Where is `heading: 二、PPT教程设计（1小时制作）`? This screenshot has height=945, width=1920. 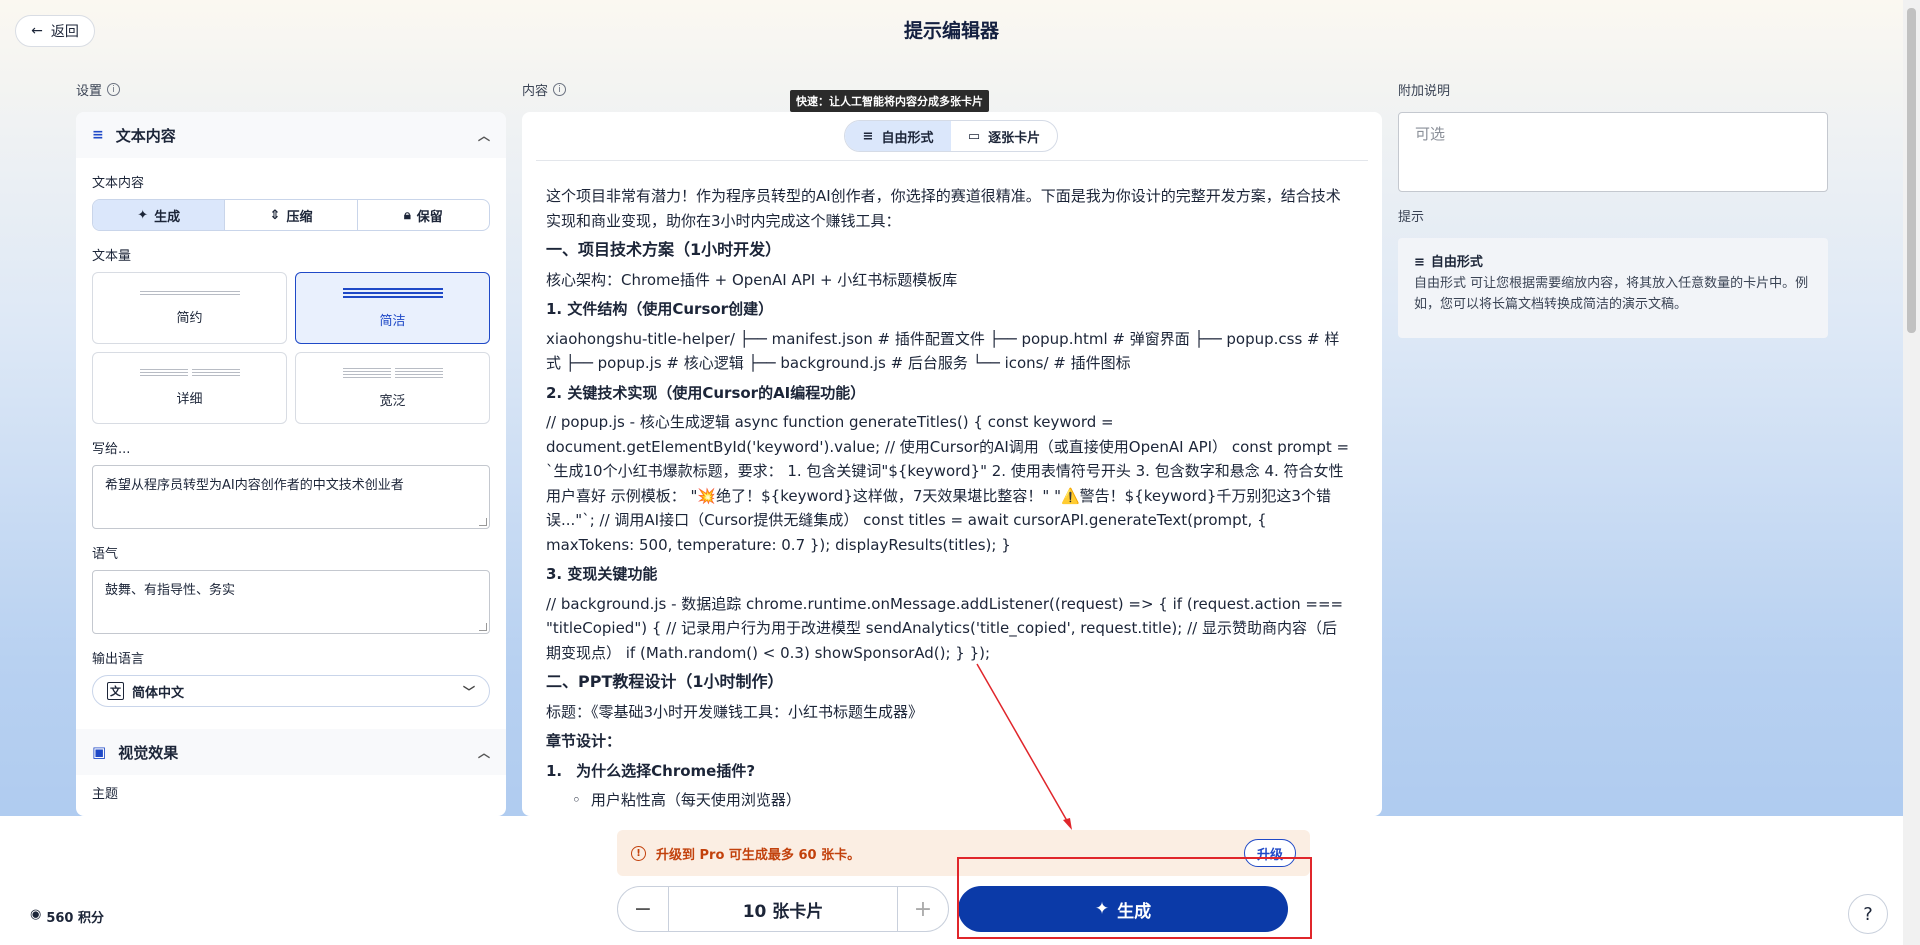 heading: 二、PPT教程设计（1小时制作） is located at coordinates (665, 681).